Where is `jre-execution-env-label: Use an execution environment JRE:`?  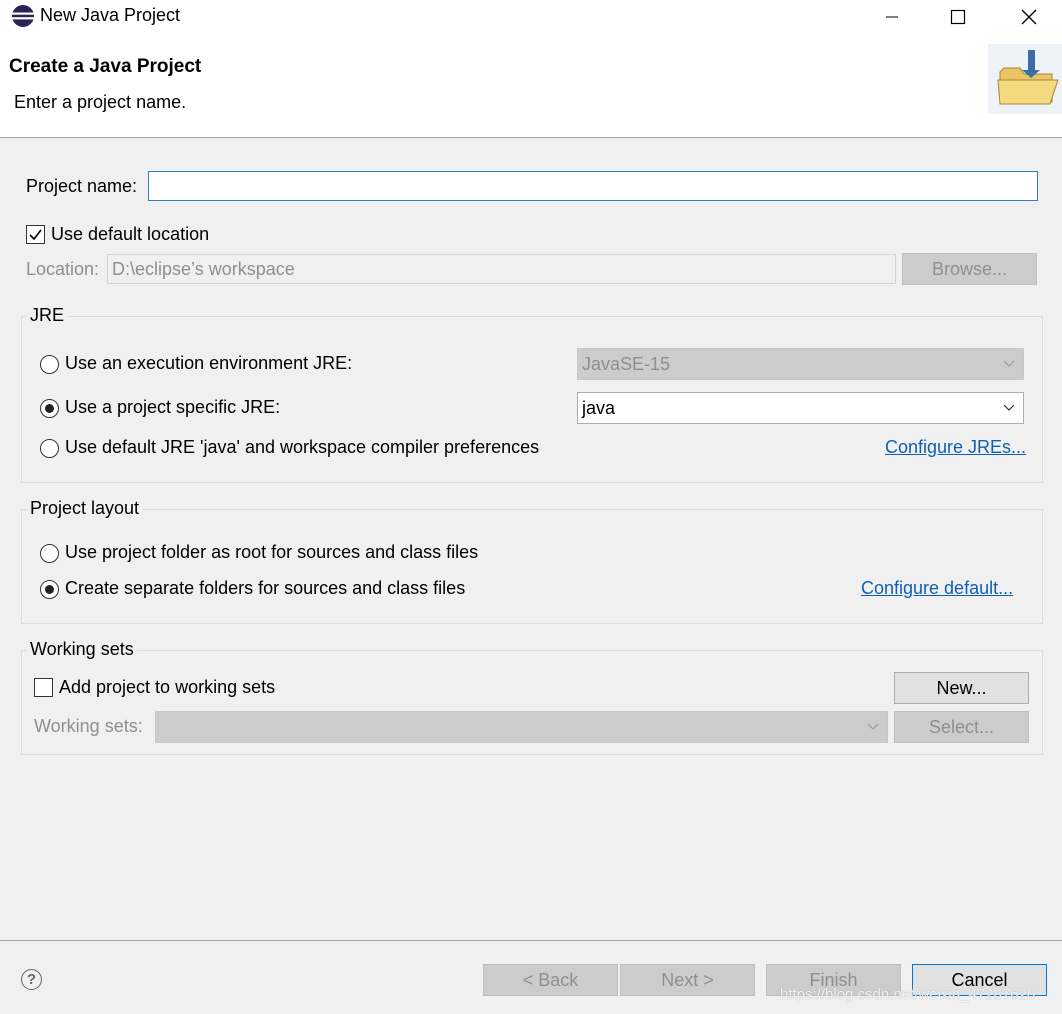 jre-execution-env-label: Use an execution environment JRE: is located at coordinates (208, 363).